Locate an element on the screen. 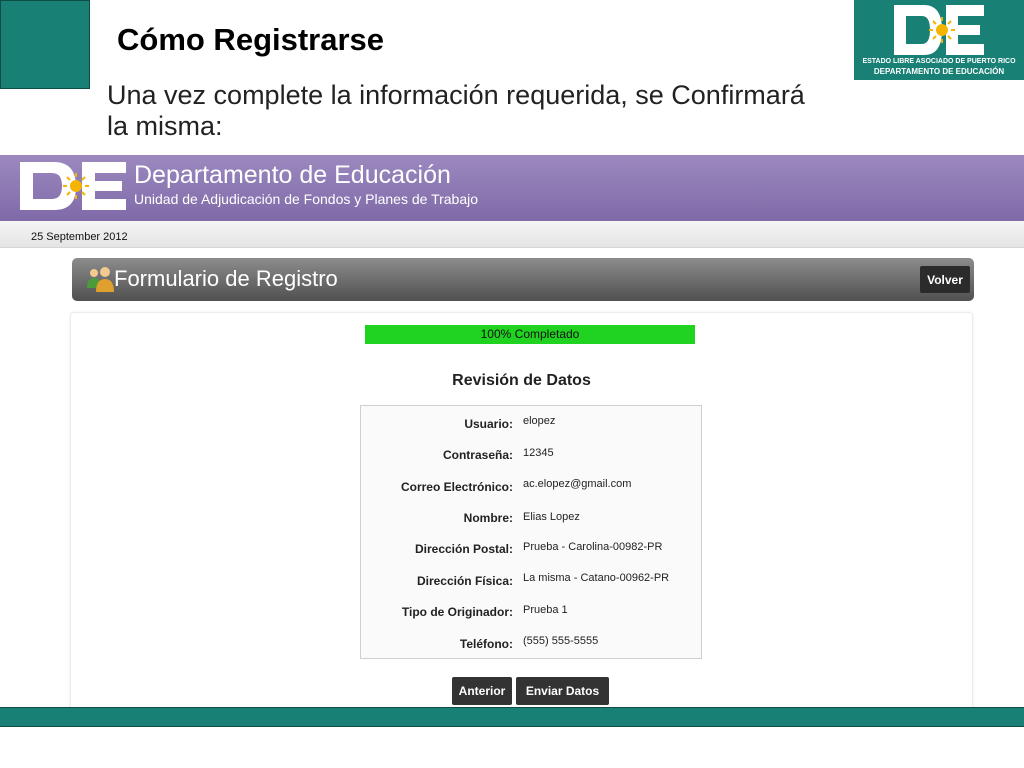  progress-label: 100% Completado is located at coordinates (530, 334).